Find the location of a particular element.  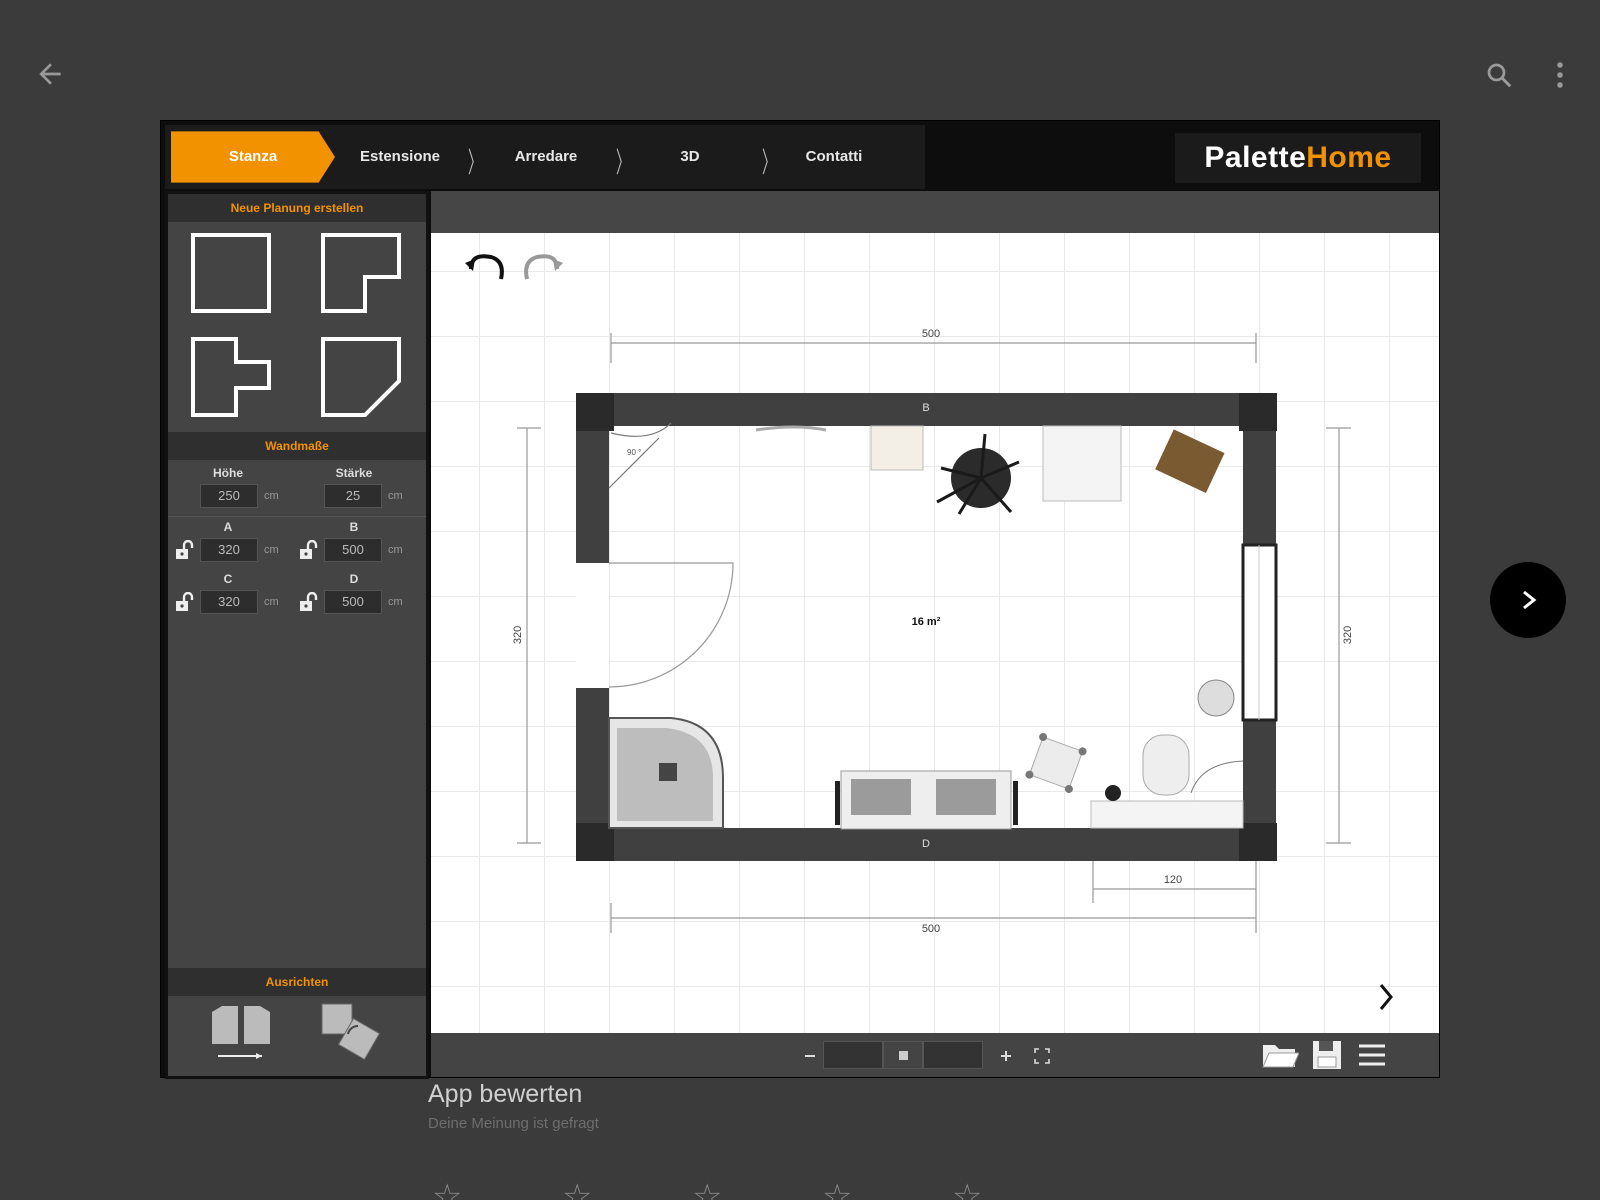

room-area-label: 16 m² is located at coordinates (926, 622).